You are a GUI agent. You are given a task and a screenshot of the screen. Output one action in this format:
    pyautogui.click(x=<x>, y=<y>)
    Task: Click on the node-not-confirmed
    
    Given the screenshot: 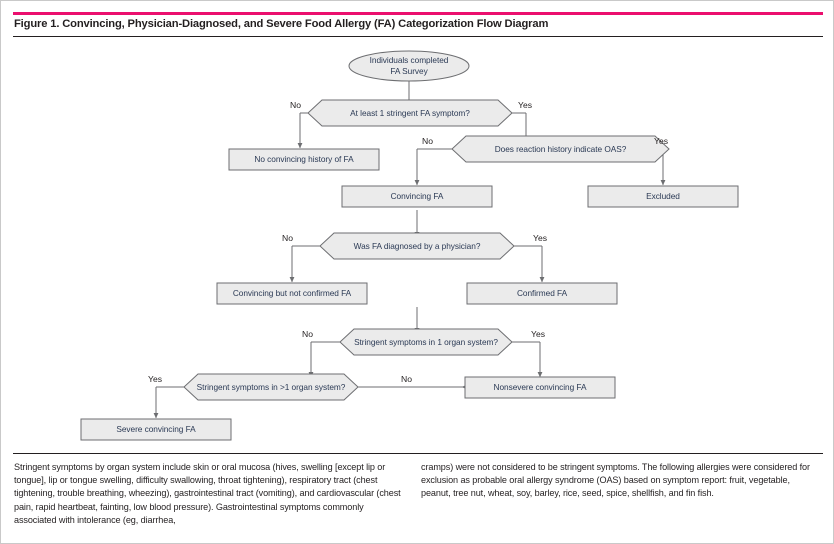 What is the action you would take?
    pyautogui.click(x=292, y=293)
    